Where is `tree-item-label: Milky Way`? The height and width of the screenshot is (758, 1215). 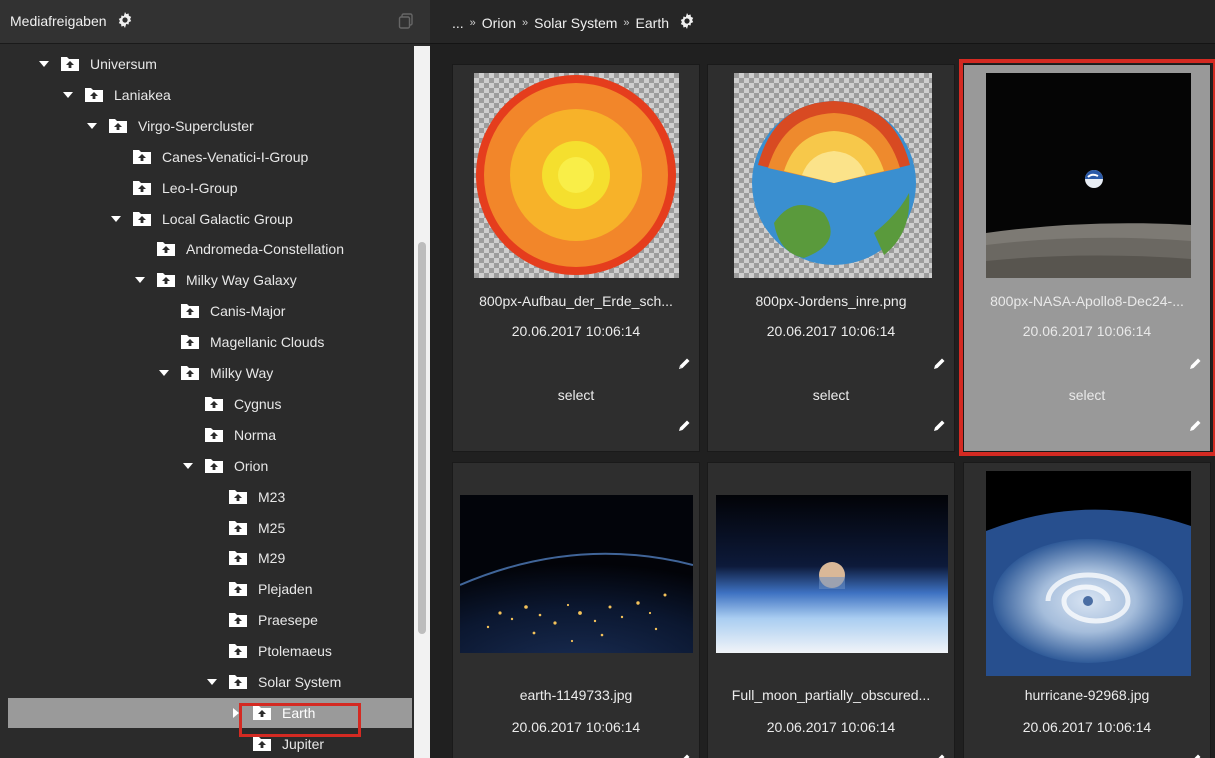 tree-item-label: Milky Way is located at coordinates (242, 373).